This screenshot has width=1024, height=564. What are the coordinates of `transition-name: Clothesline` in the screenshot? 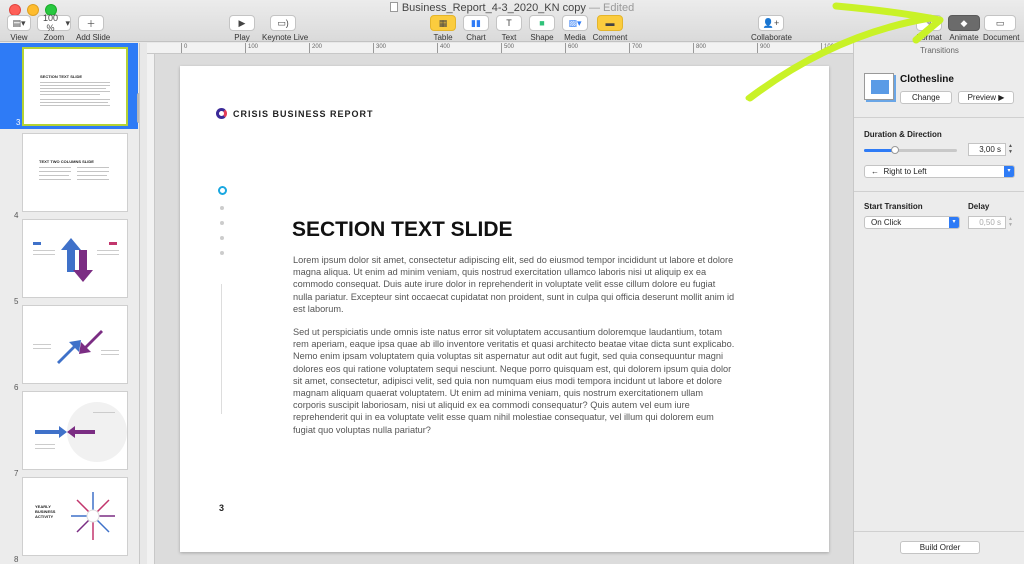 It's located at (927, 79).